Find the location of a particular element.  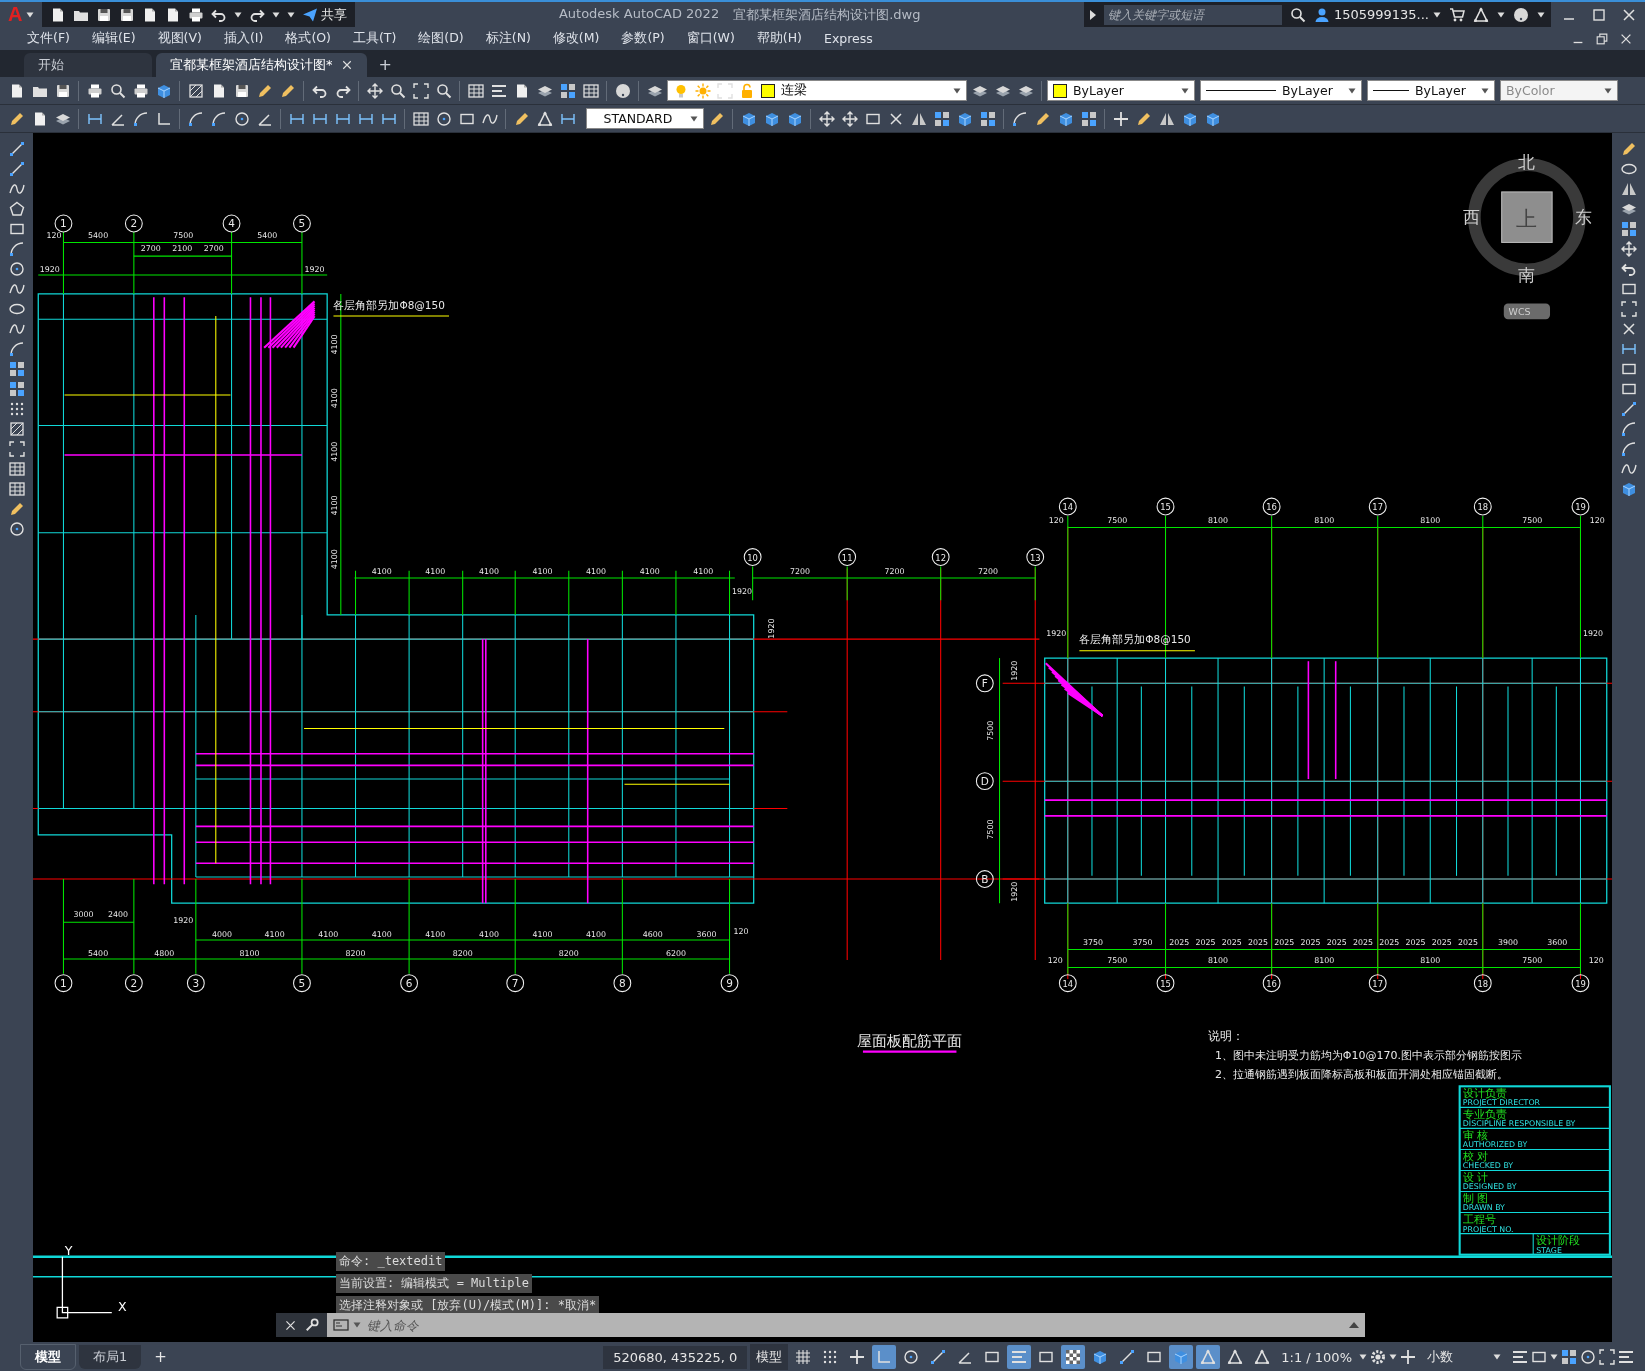

menu-item: 帮助(H) is located at coordinates (779, 38).